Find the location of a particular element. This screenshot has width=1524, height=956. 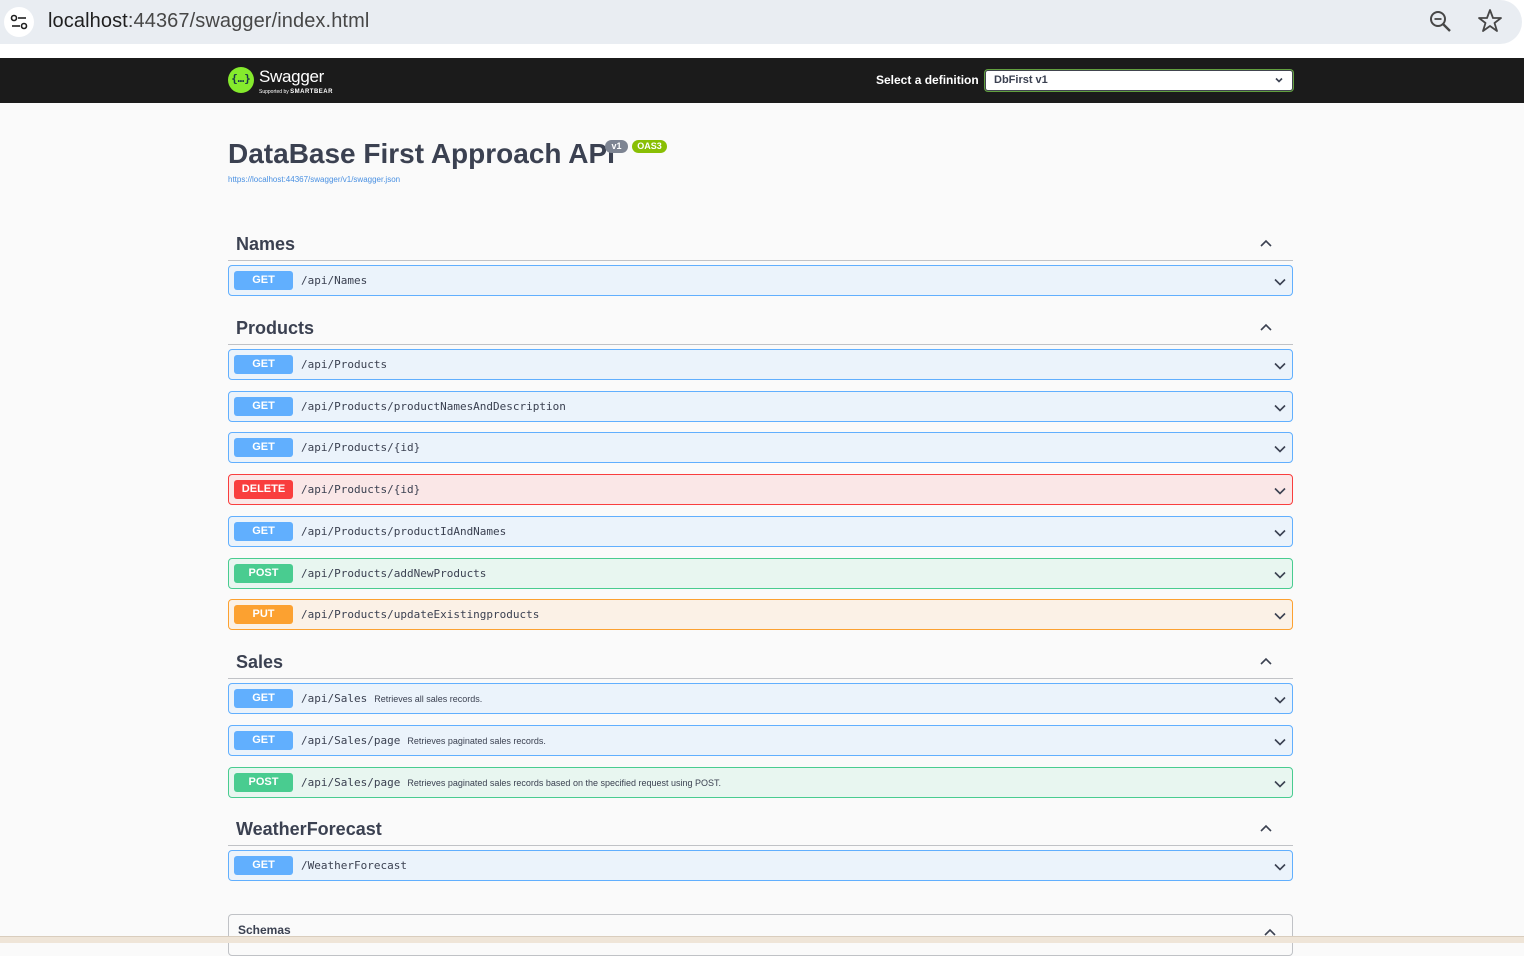

operation-path: /api/Products/productIdAndNames is located at coordinates (403, 531).